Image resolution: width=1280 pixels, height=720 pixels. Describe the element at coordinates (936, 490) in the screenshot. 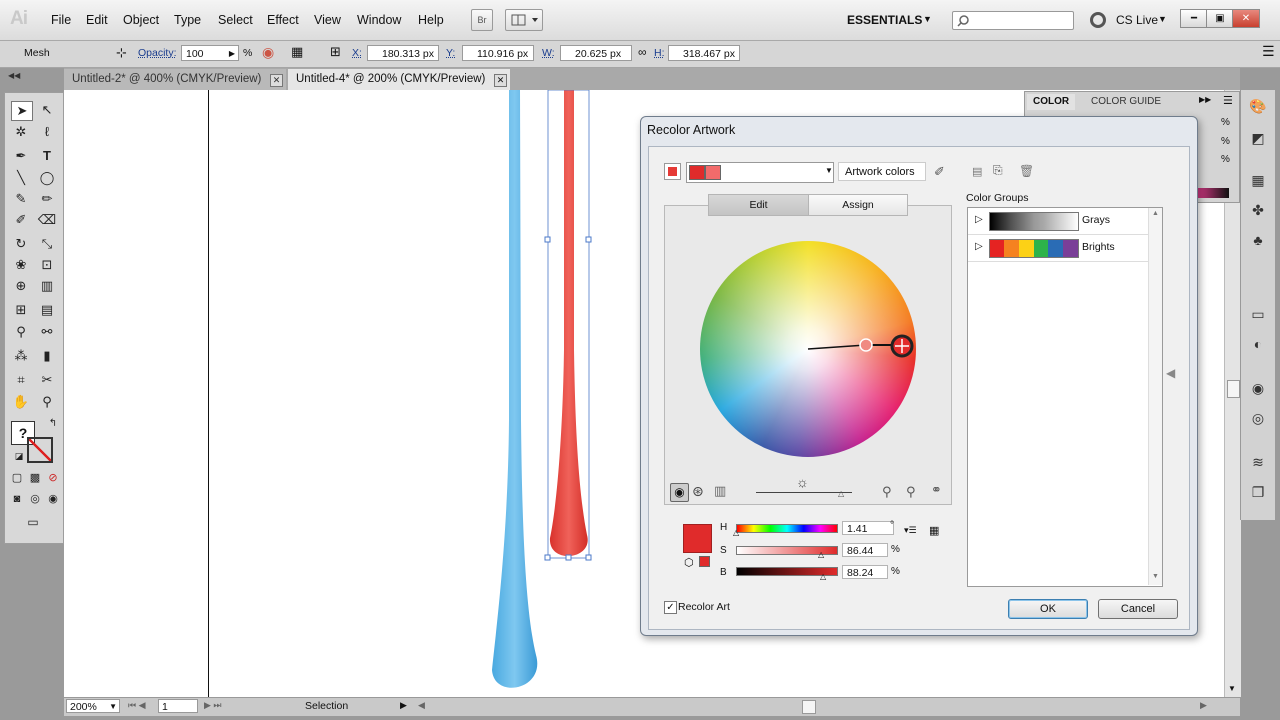

I see `link-harmony-icon: ⚭` at that location.